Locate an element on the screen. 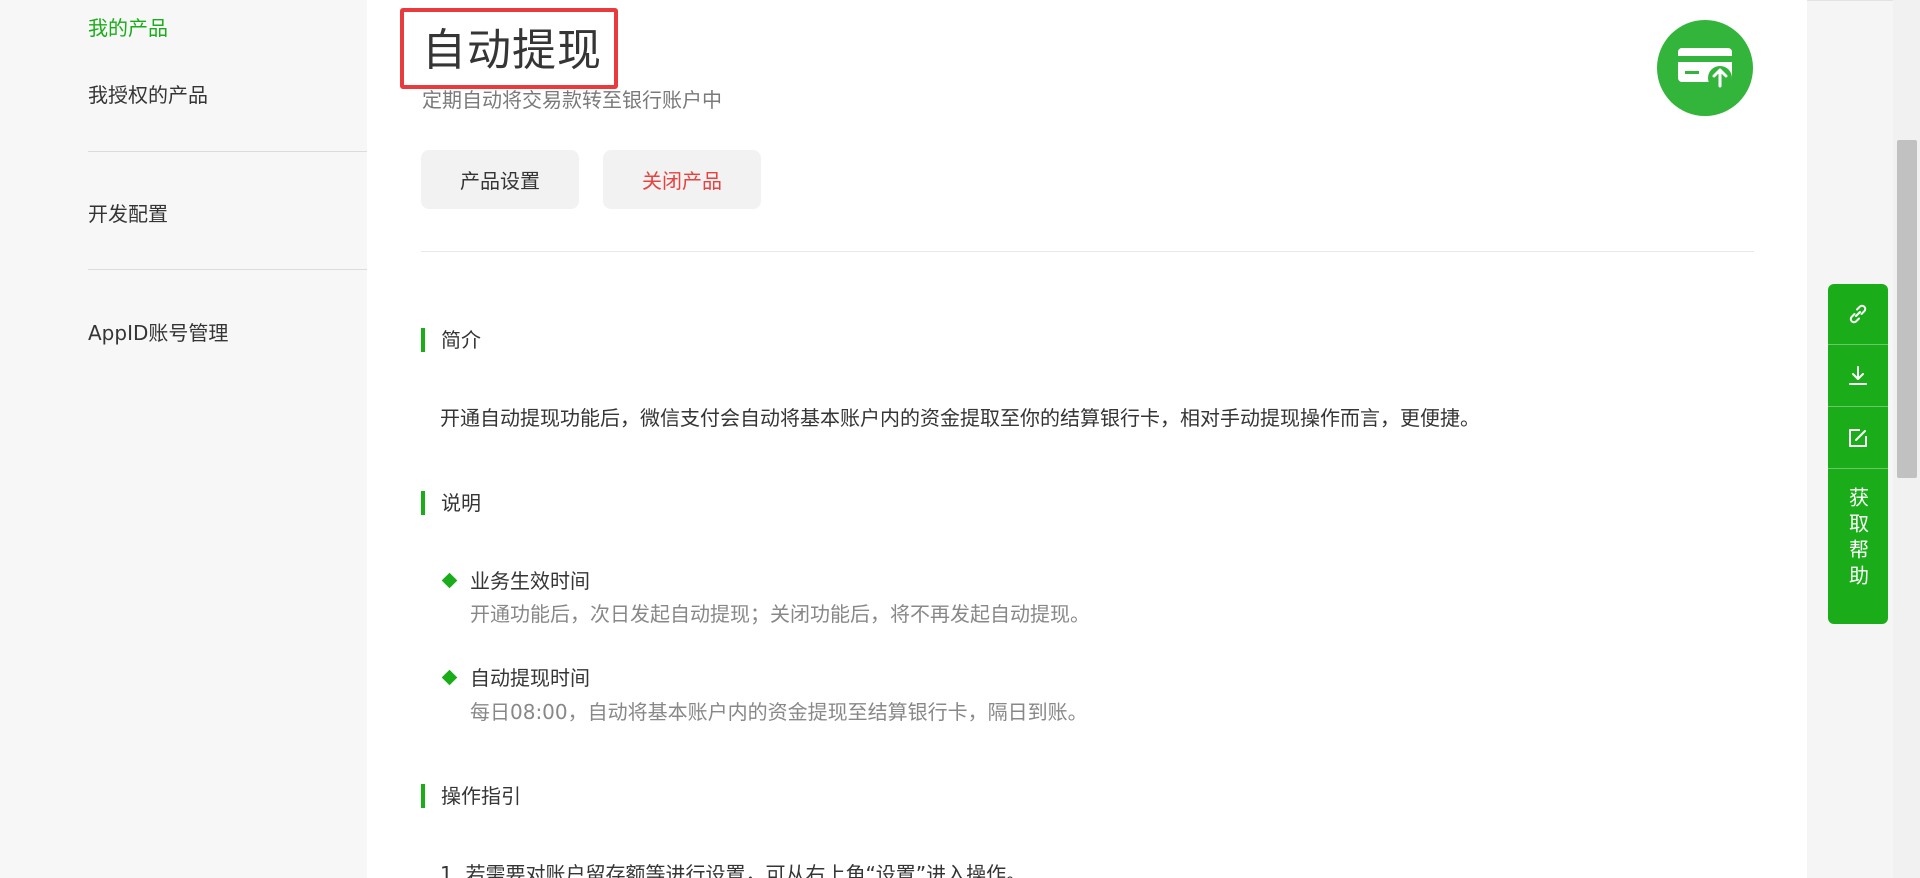 The image size is (1920, 878). sidebar-item-my-products: 我的产品 is located at coordinates (128, 26).